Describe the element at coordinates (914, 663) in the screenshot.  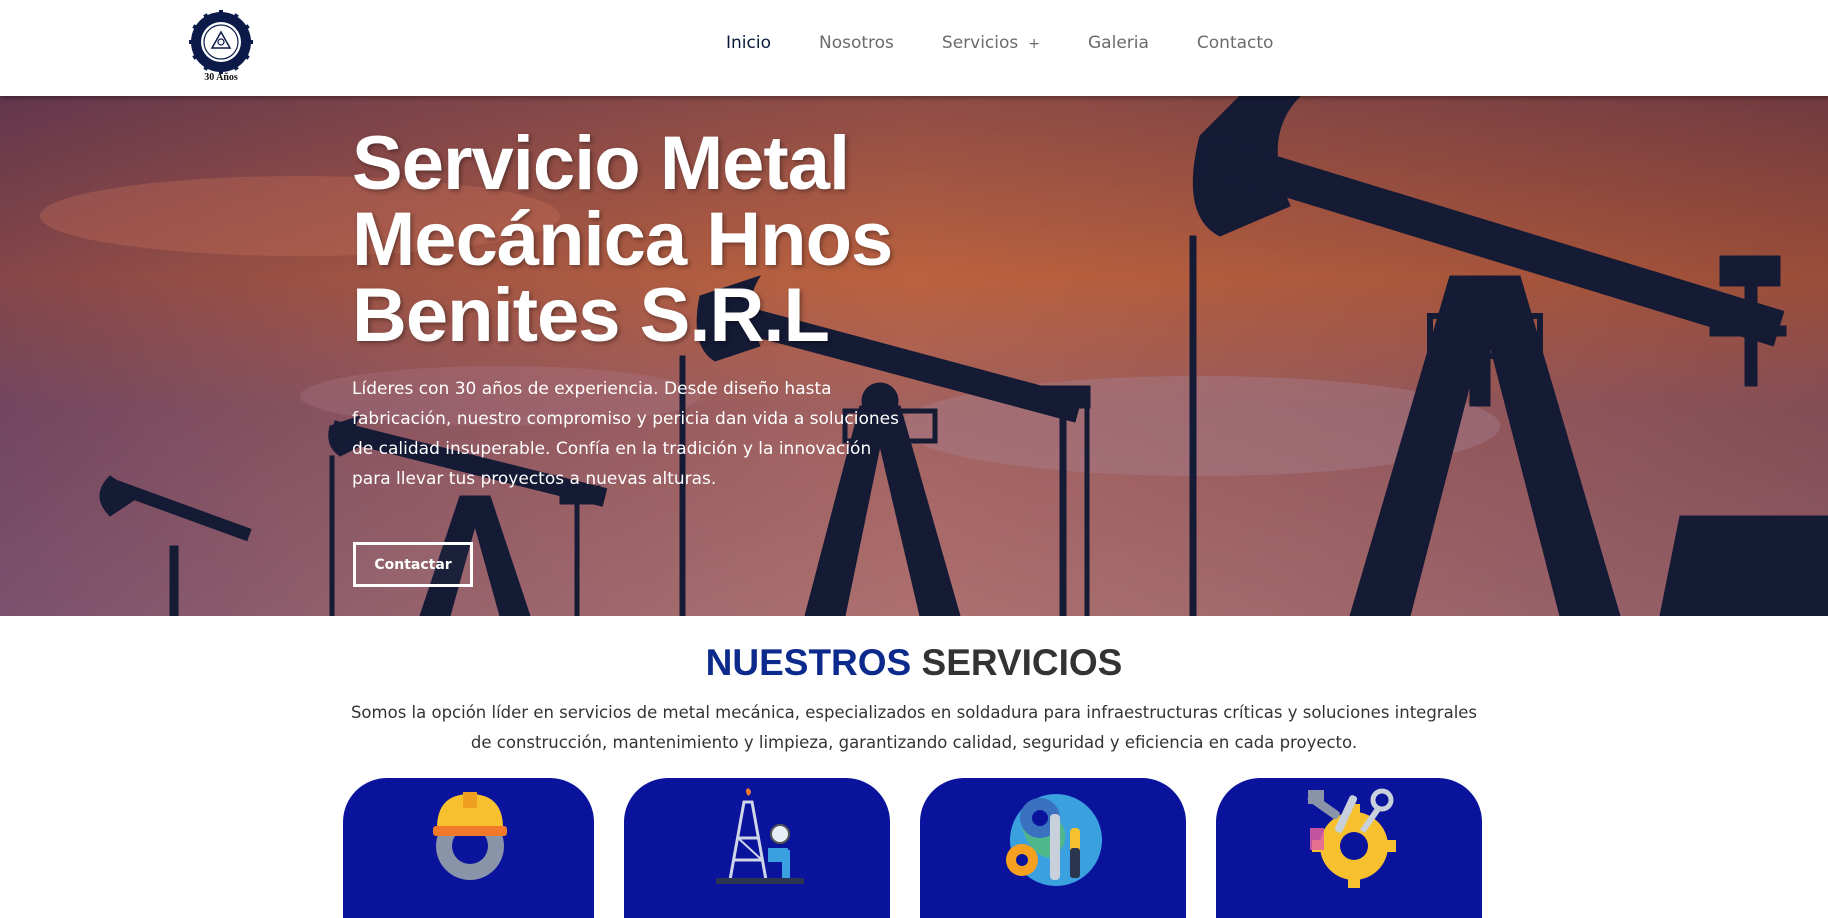
I see `services-heading: NUESTROS SERVICIOS` at that location.